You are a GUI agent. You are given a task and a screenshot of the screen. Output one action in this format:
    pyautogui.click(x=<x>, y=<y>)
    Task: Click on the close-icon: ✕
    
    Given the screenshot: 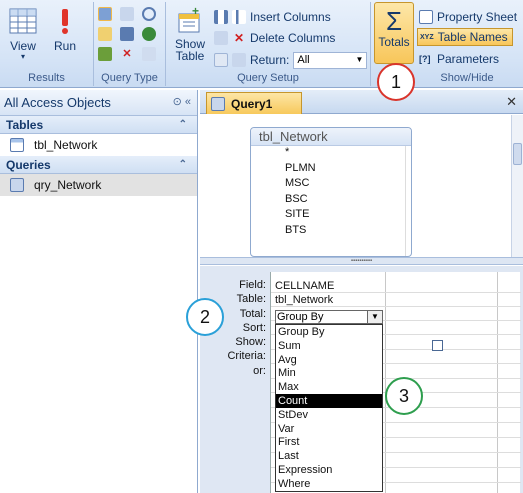 What is the action you would take?
    pyautogui.click(x=511, y=102)
    